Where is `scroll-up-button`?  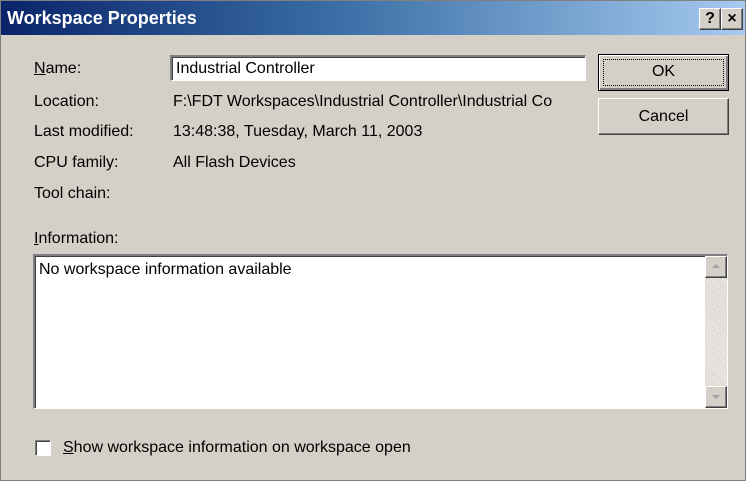 scroll-up-button is located at coordinates (716, 267).